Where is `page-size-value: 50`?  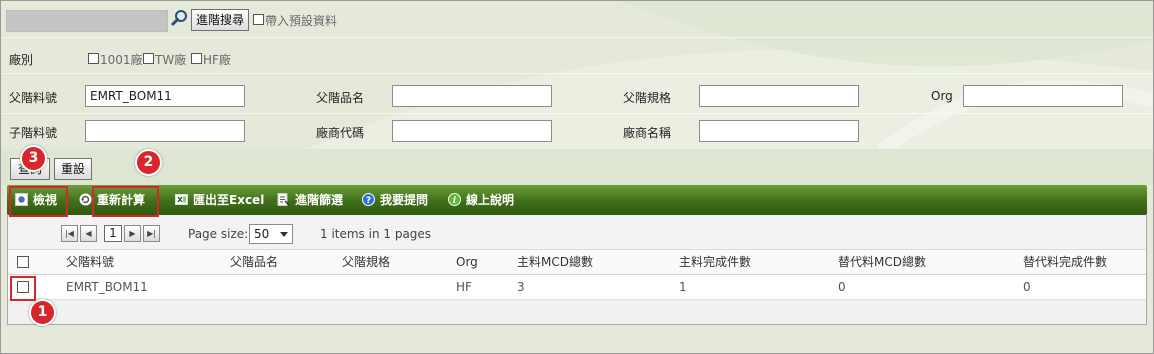
page-size-value: 50 is located at coordinates (262, 234).